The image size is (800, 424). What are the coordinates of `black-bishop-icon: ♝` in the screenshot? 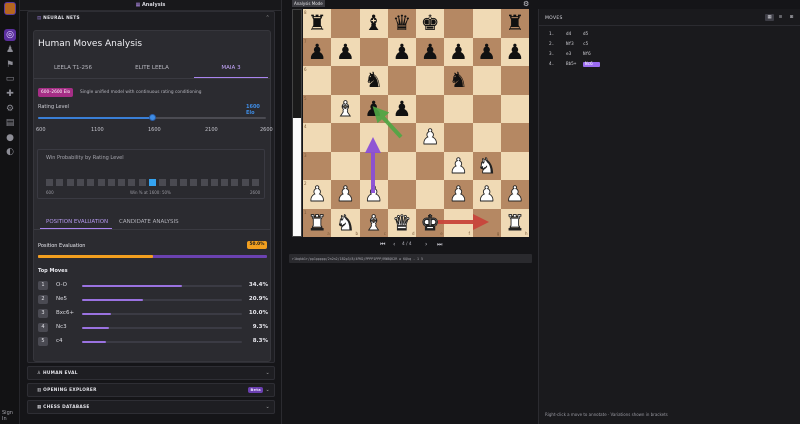 It's located at (374, 23).